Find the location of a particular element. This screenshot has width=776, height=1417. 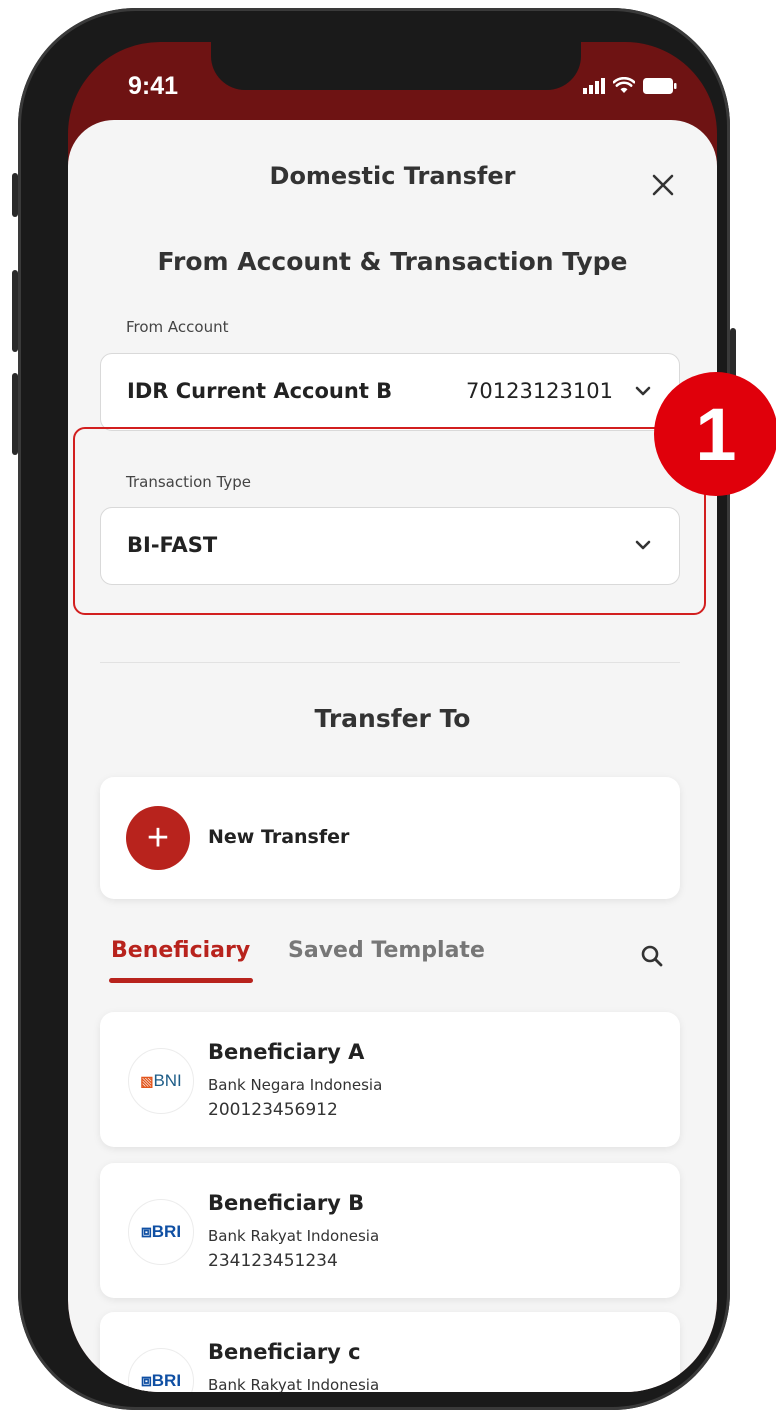

chevron-down-icon is located at coordinates (643, 391).